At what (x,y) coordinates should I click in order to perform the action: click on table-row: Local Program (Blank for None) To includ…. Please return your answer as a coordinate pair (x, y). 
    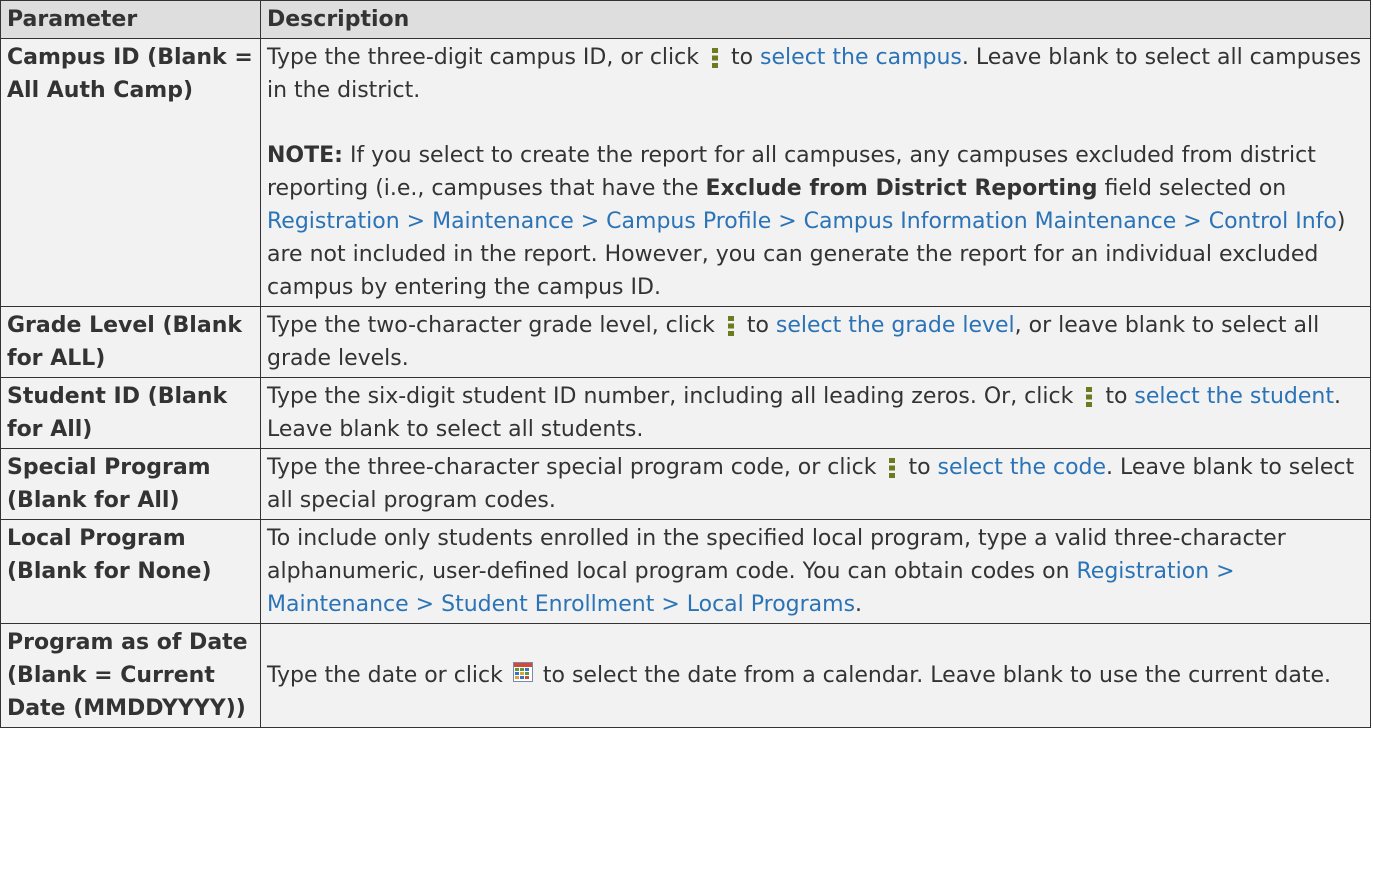
    Looking at the image, I should click on (685, 571).